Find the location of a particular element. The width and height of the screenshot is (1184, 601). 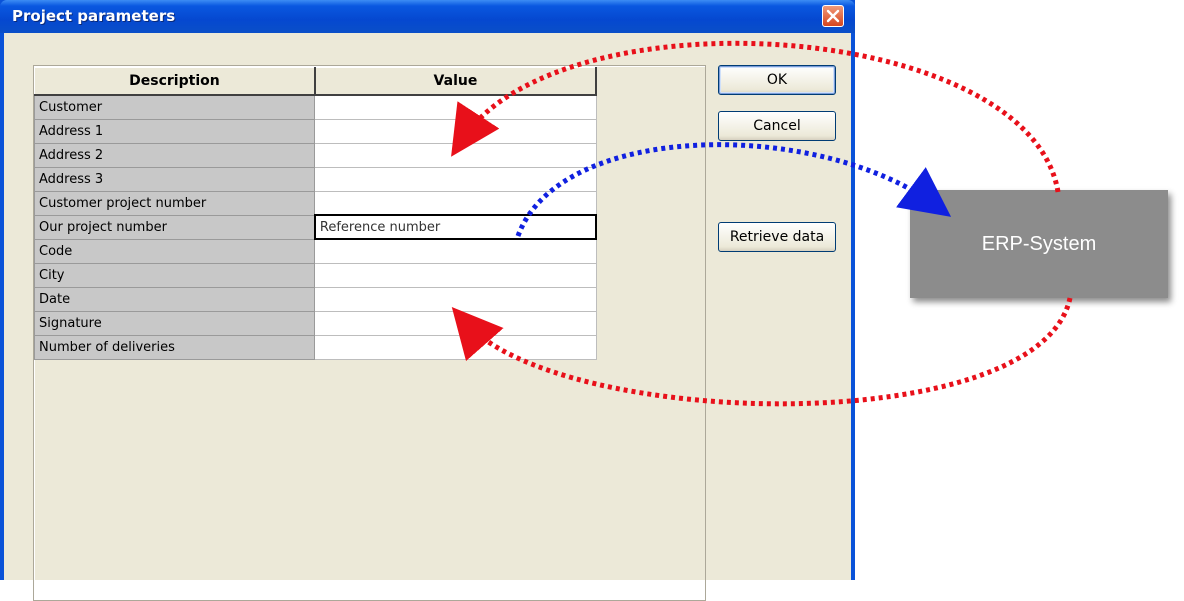

ok-button: OK is located at coordinates (777, 80).